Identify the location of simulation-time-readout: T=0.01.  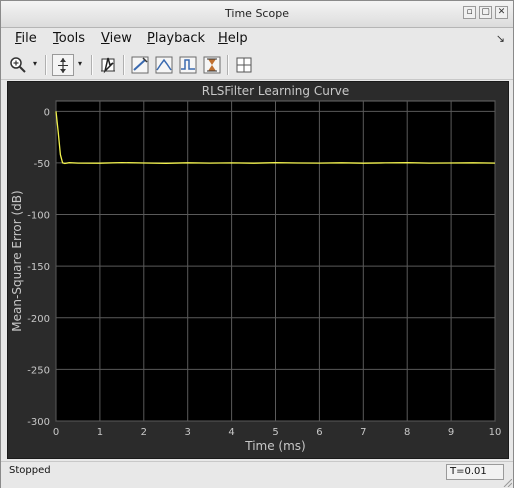
(475, 472).